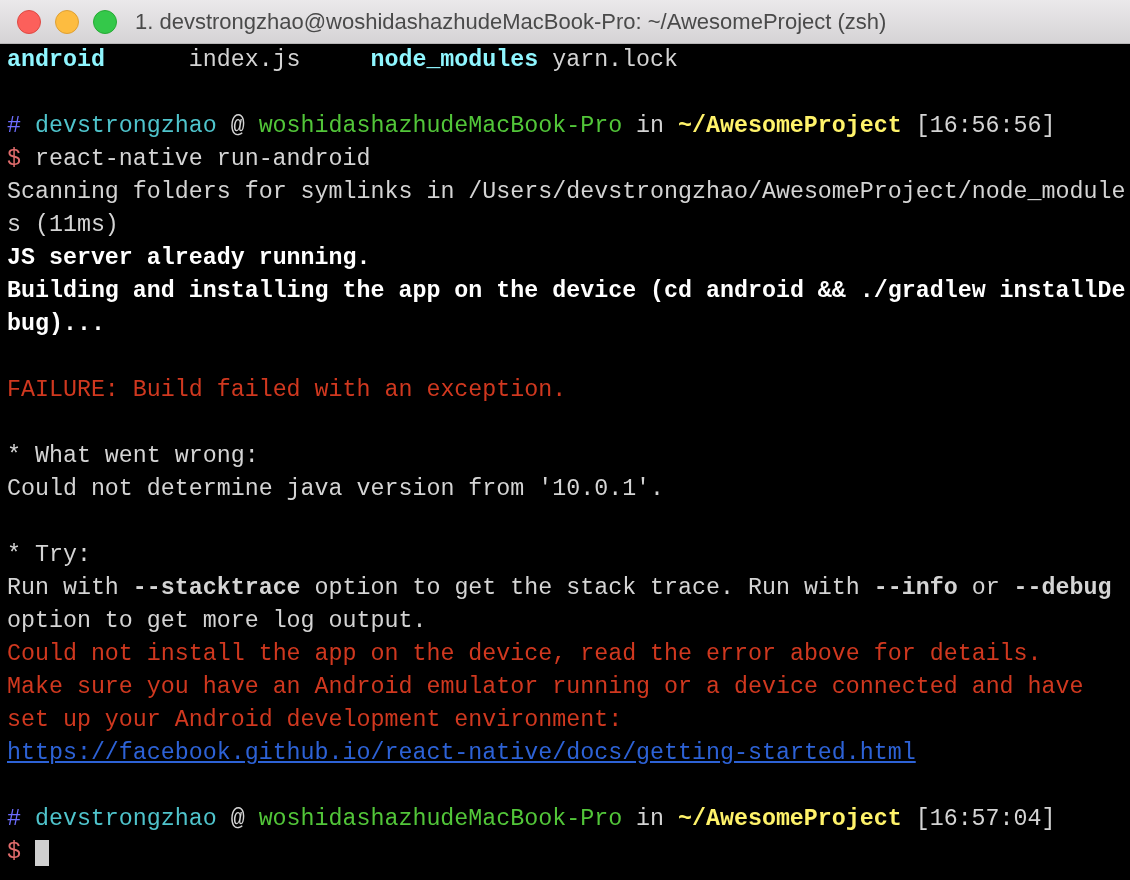  I want to click on output-line: Scanning folders for symlinks in /Users/devstrongzhao/AwesomeProject/node_module, so click(566, 192).